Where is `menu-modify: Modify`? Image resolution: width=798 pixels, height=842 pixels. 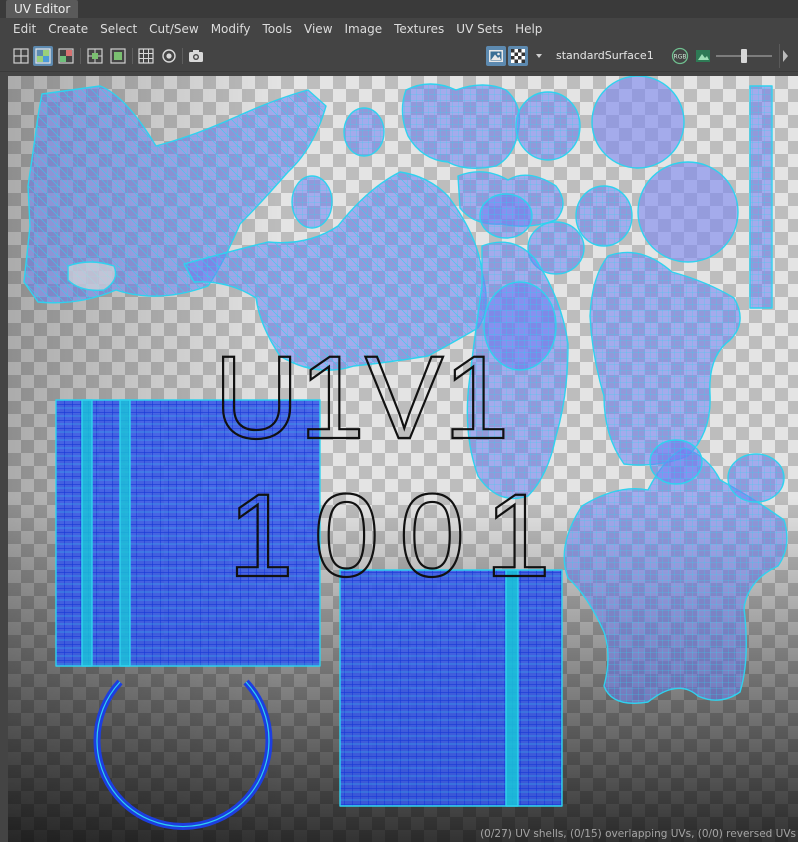 menu-modify: Modify is located at coordinates (231, 29).